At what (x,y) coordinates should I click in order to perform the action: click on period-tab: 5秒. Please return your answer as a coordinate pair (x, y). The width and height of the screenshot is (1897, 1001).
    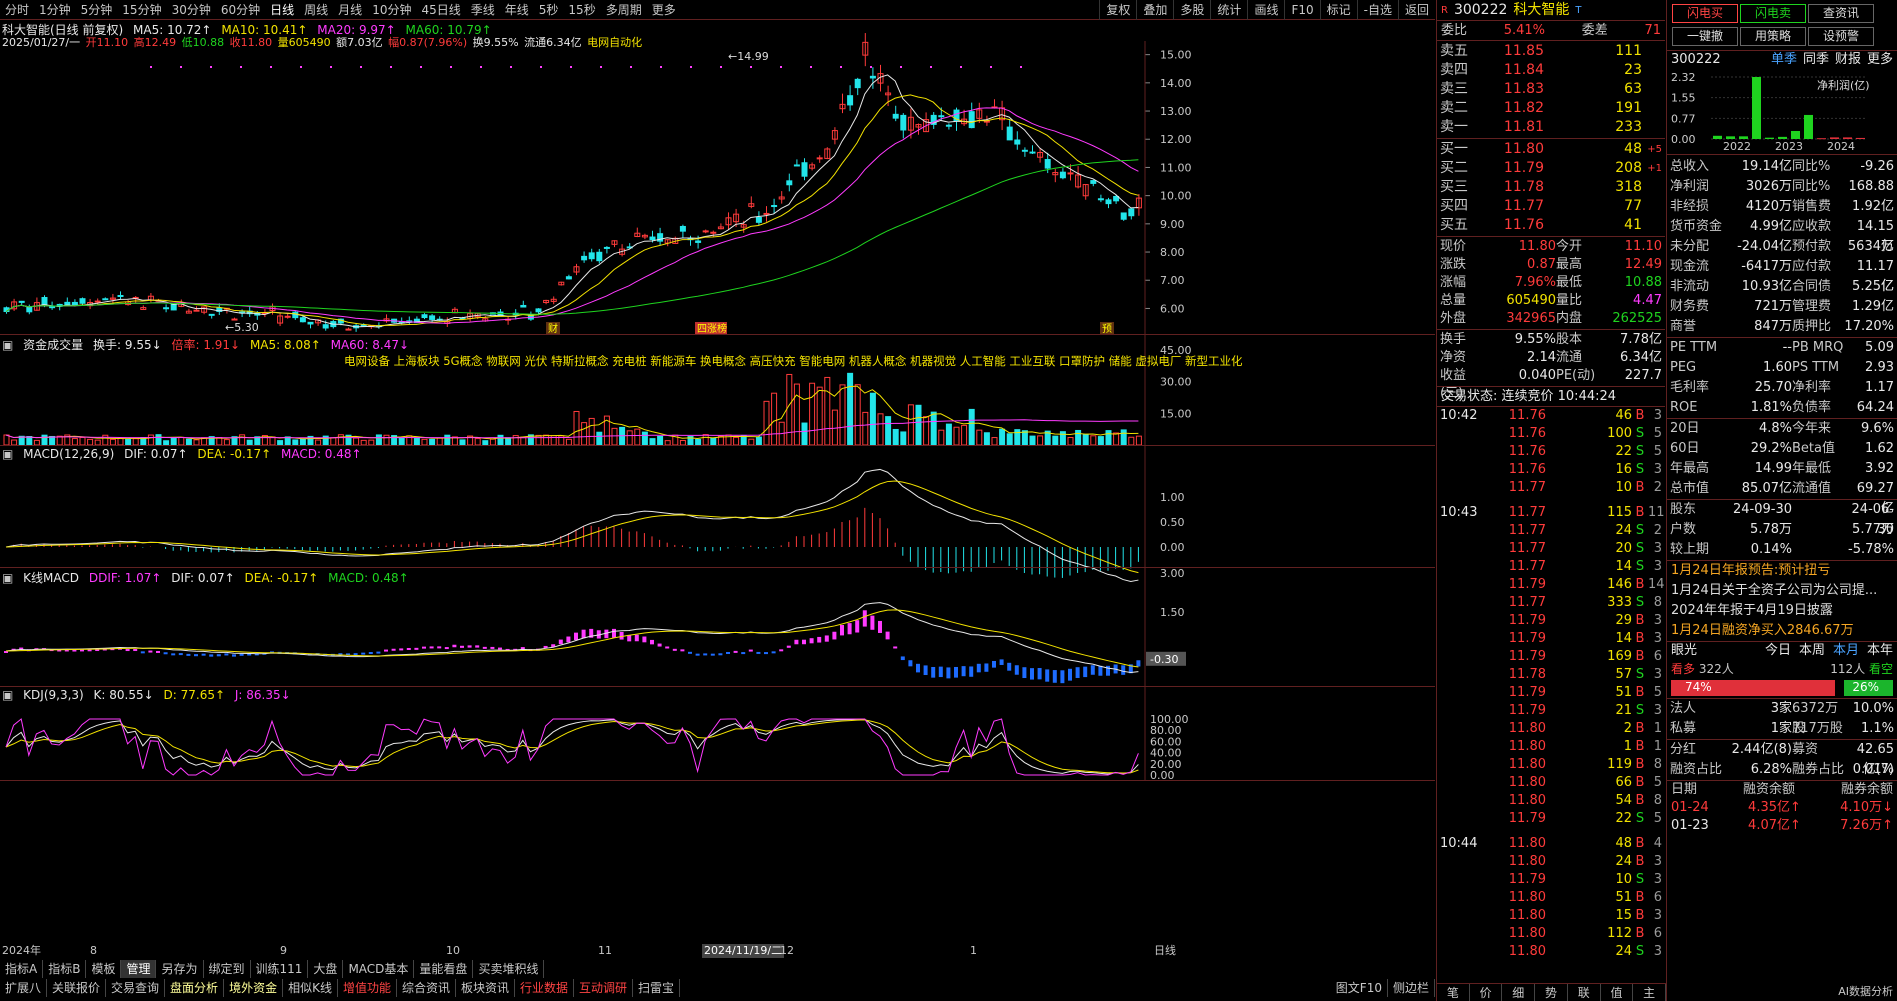
    Looking at the image, I should click on (549, 10).